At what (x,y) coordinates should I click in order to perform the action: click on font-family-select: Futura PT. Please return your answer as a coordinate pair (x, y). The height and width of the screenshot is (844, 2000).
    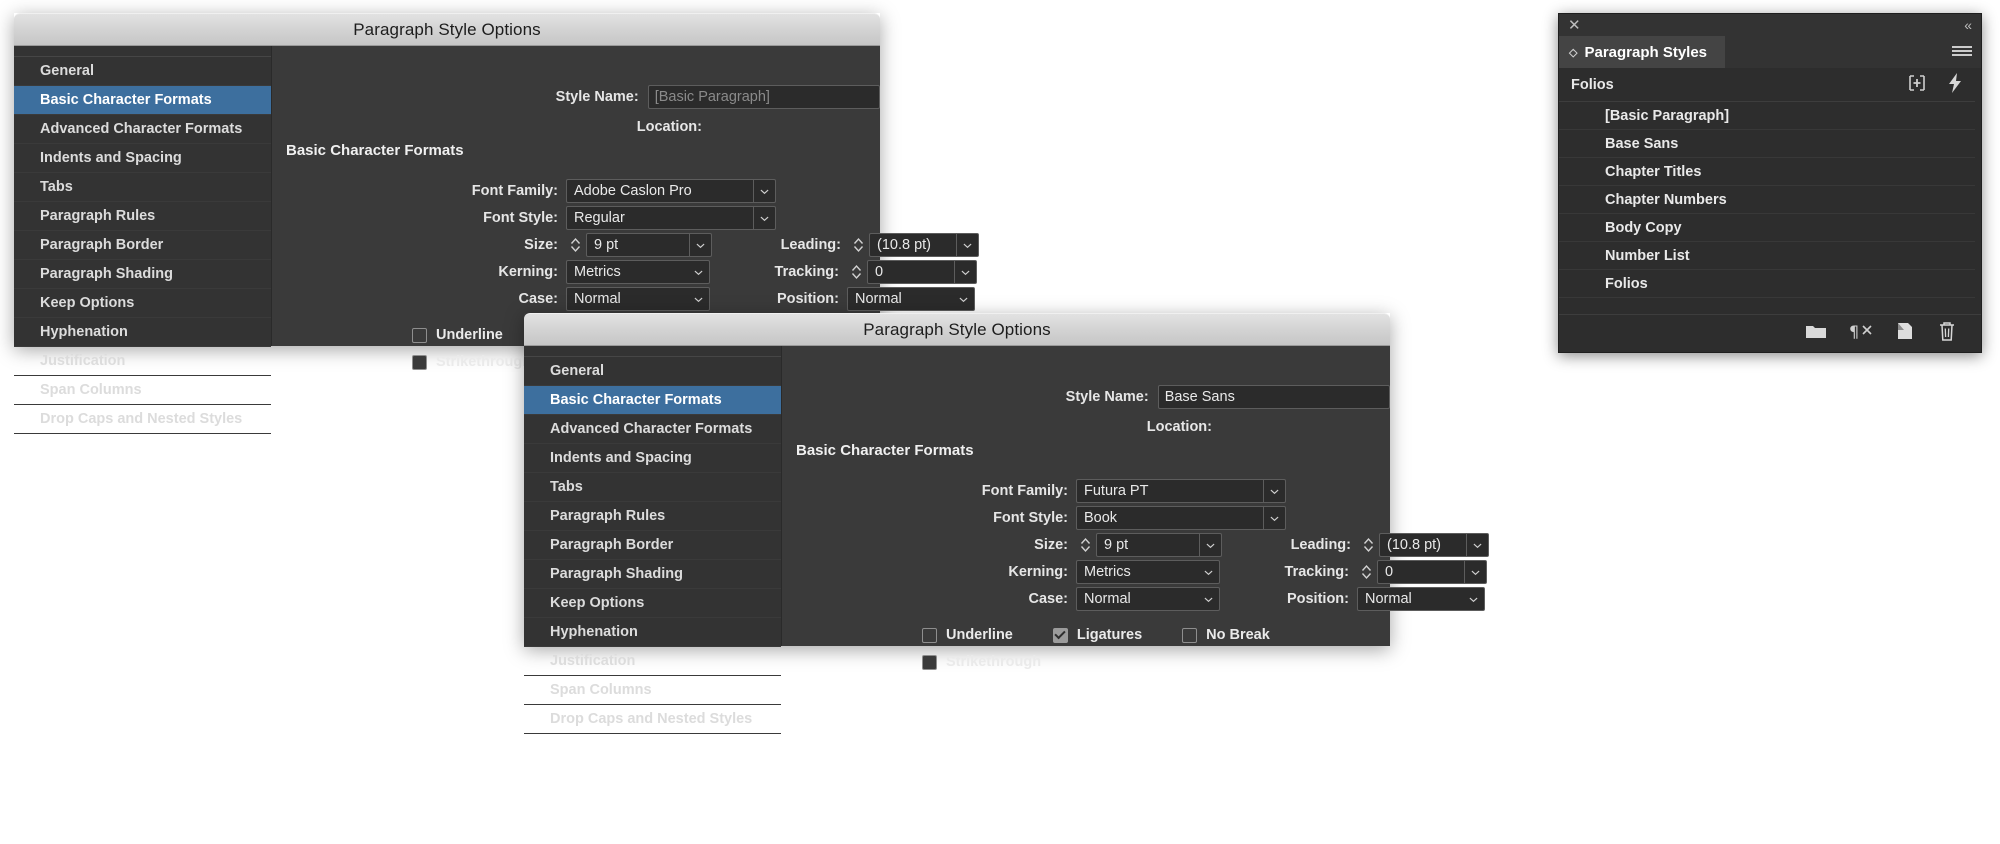
    Looking at the image, I should click on (1181, 491).